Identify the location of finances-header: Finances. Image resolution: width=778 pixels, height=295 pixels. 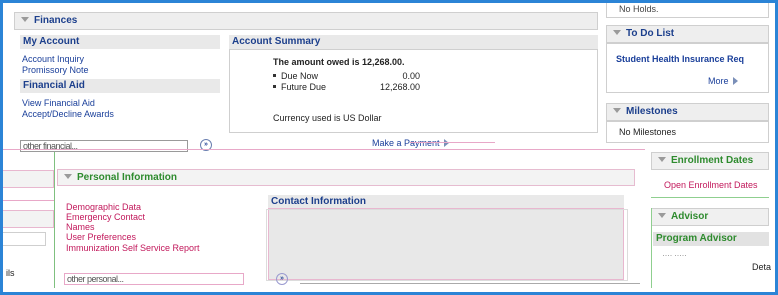
(306, 21).